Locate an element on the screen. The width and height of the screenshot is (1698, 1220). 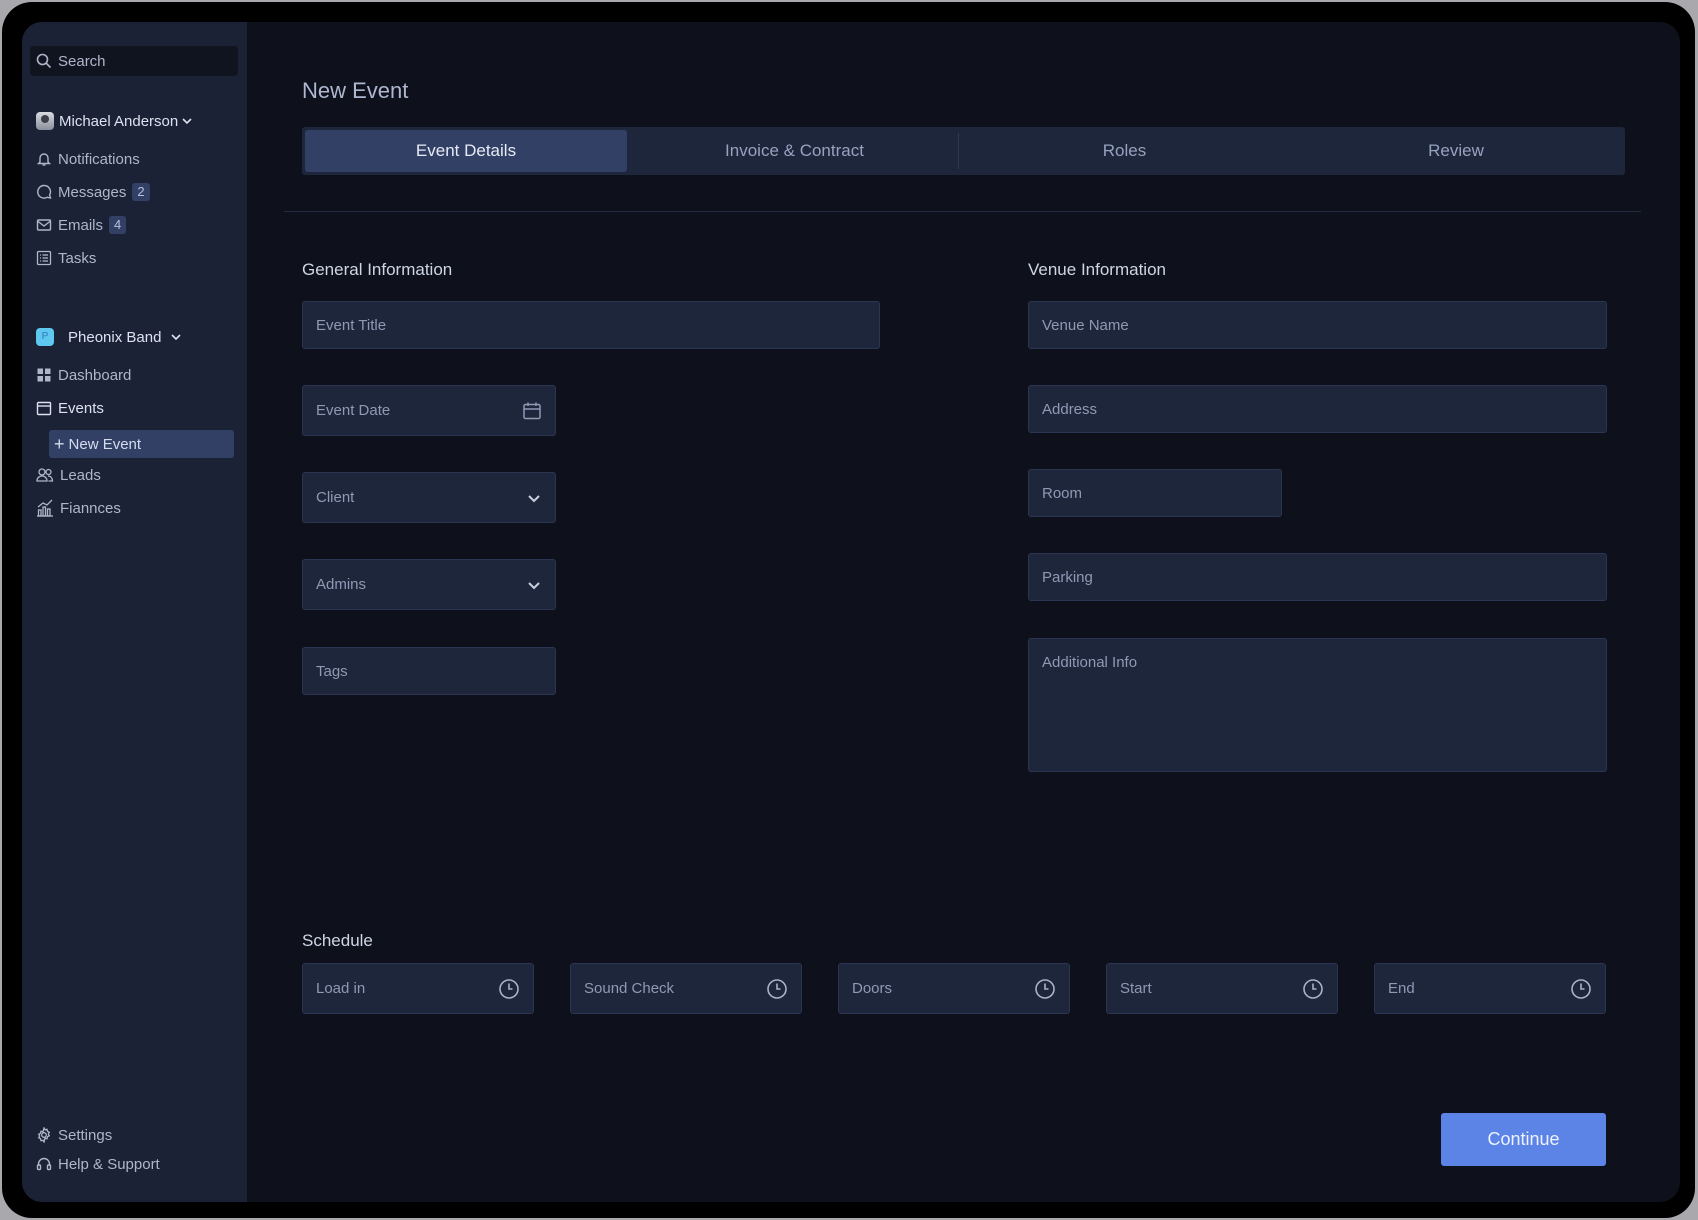
event-date-placeholder: Event Date is located at coordinates (353, 410).